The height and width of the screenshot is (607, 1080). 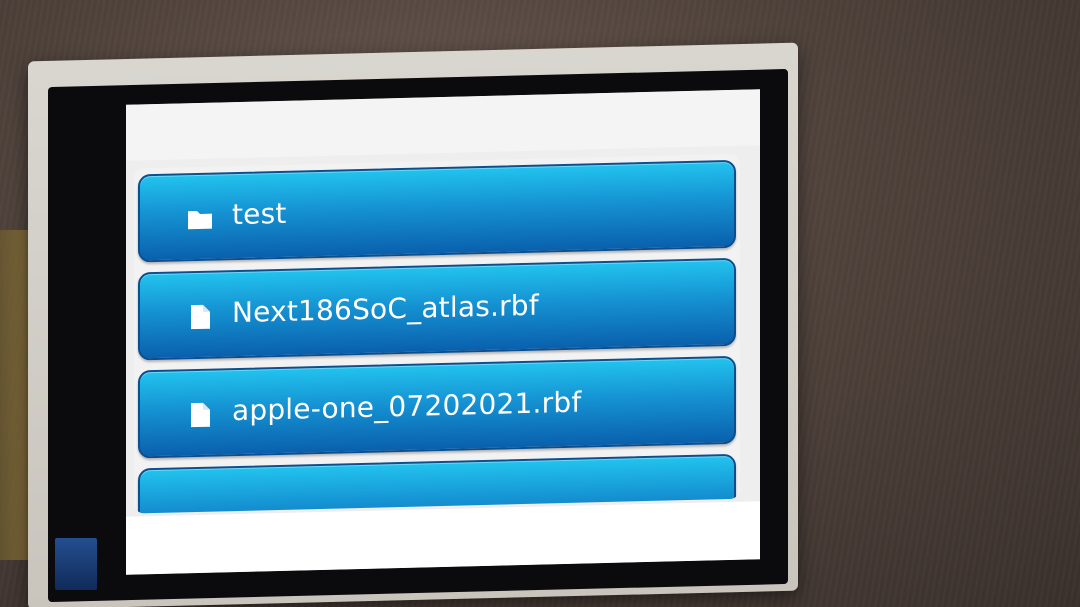 What do you see at coordinates (437, 211) in the screenshot?
I see `list-item-folder-test: test` at bounding box center [437, 211].